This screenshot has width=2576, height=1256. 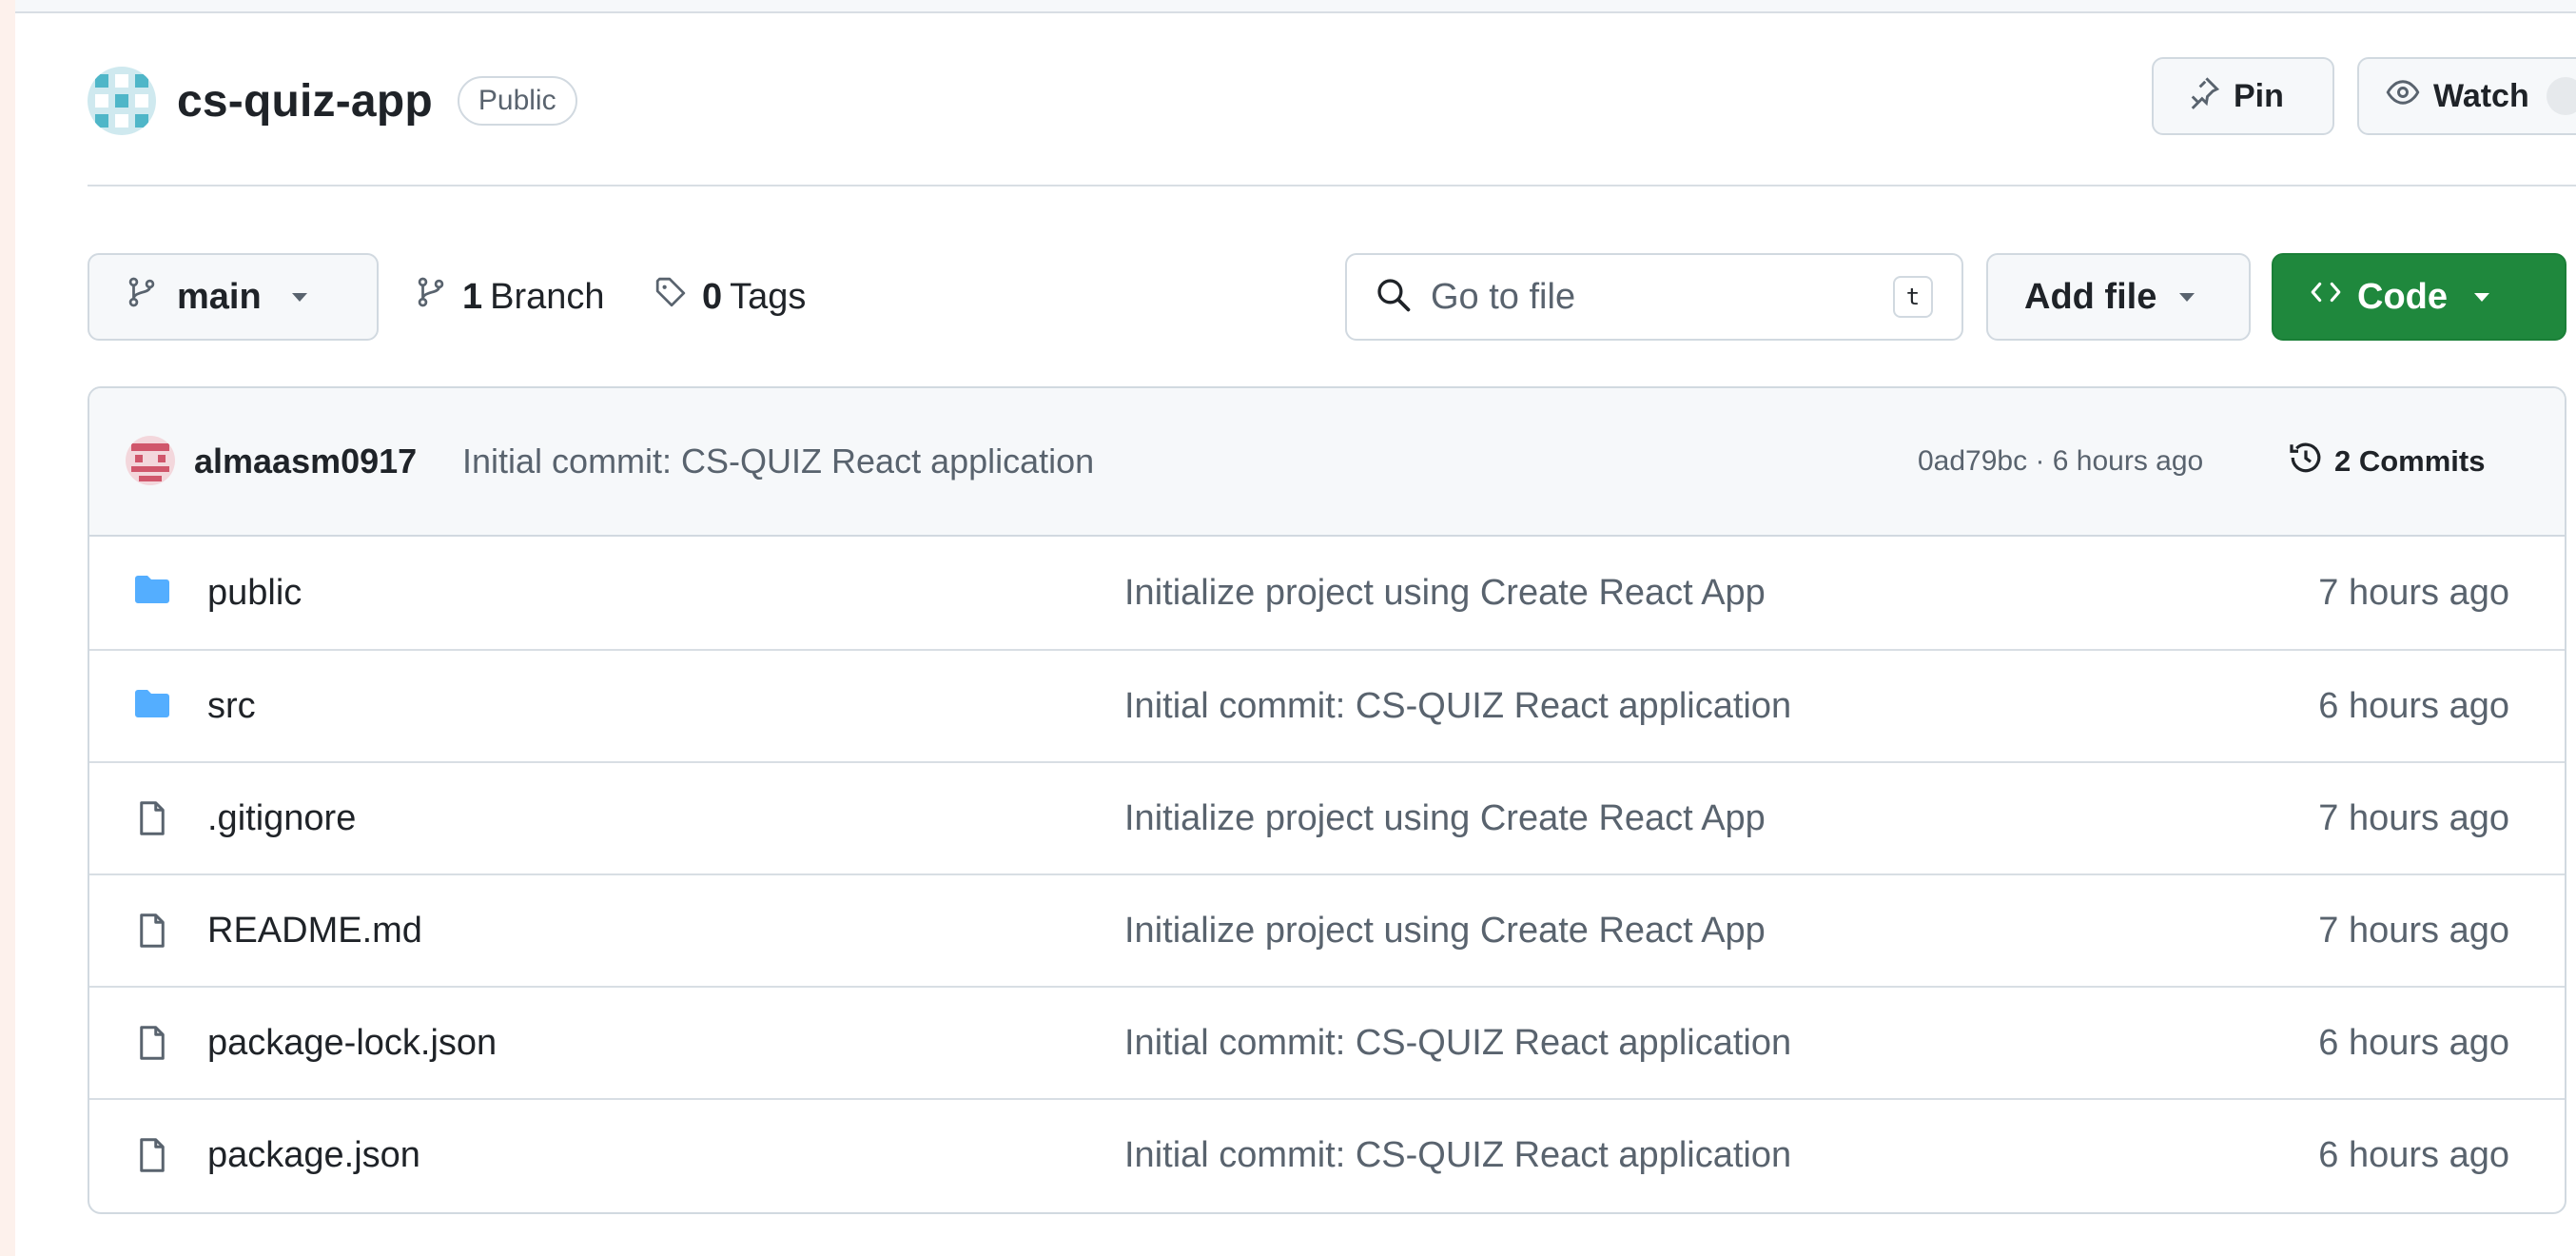 I want to click on header-divider, so click(x=1332, y=186).